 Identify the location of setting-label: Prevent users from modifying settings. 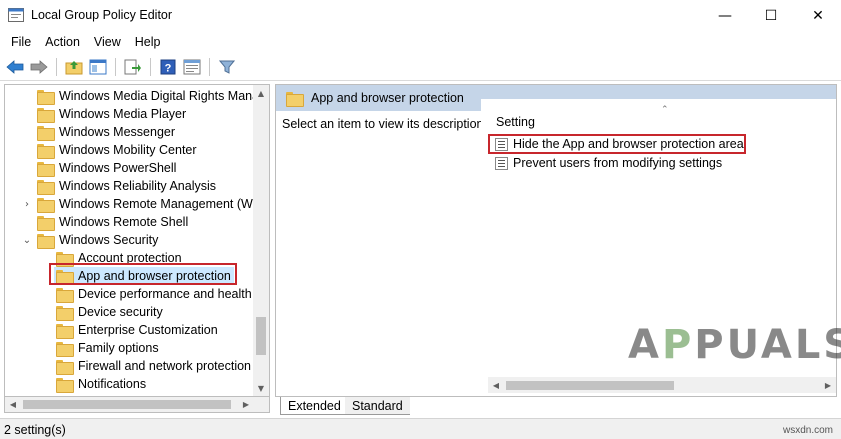
(618, 163).